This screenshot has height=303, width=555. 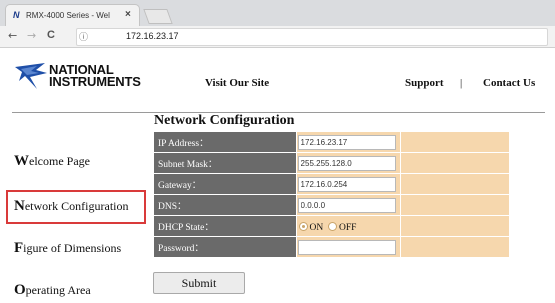 I want to click on dns-cell, so click(x=348, y=205).